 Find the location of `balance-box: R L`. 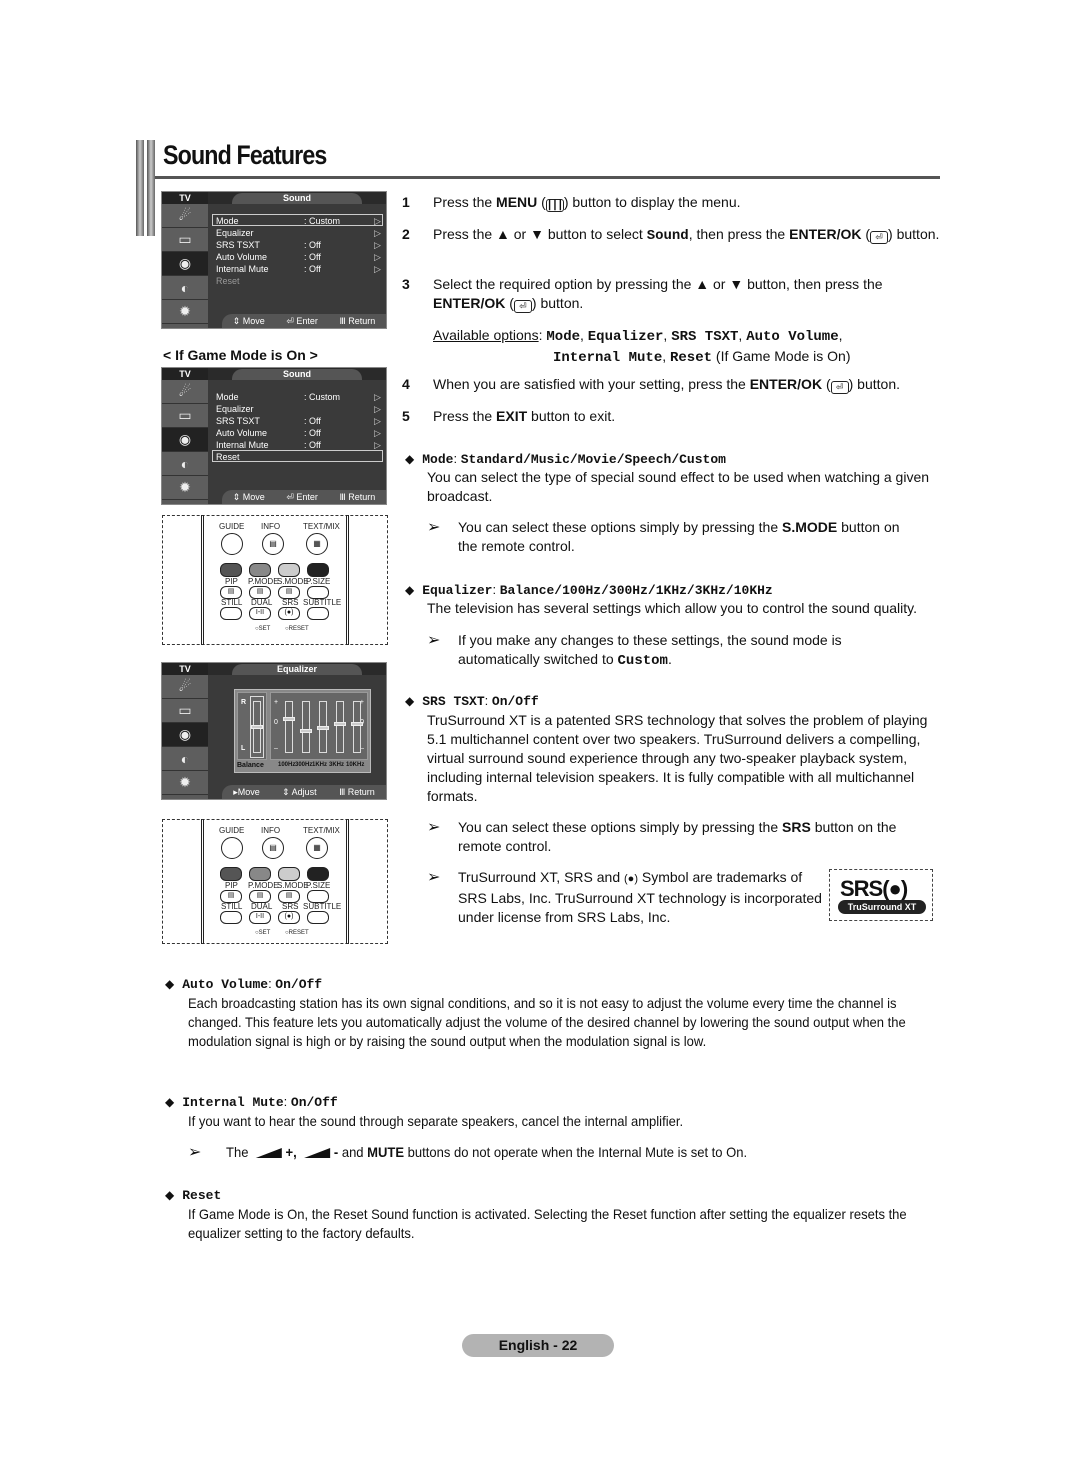

balance-box: R L is located at coordinates (252, 726).